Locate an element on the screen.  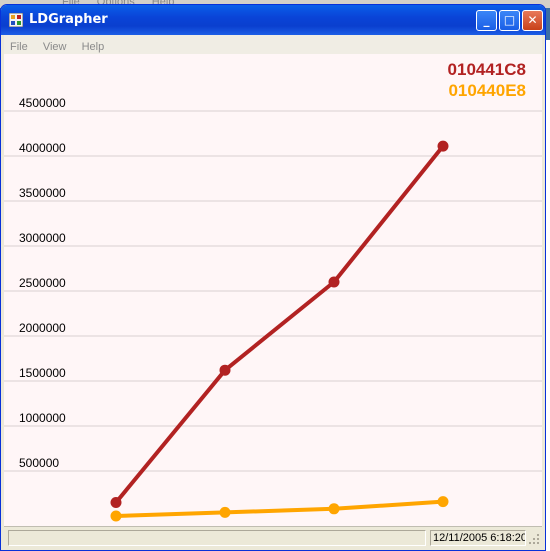
y-tick-label: 500000 is located at coordinates (39, 463).